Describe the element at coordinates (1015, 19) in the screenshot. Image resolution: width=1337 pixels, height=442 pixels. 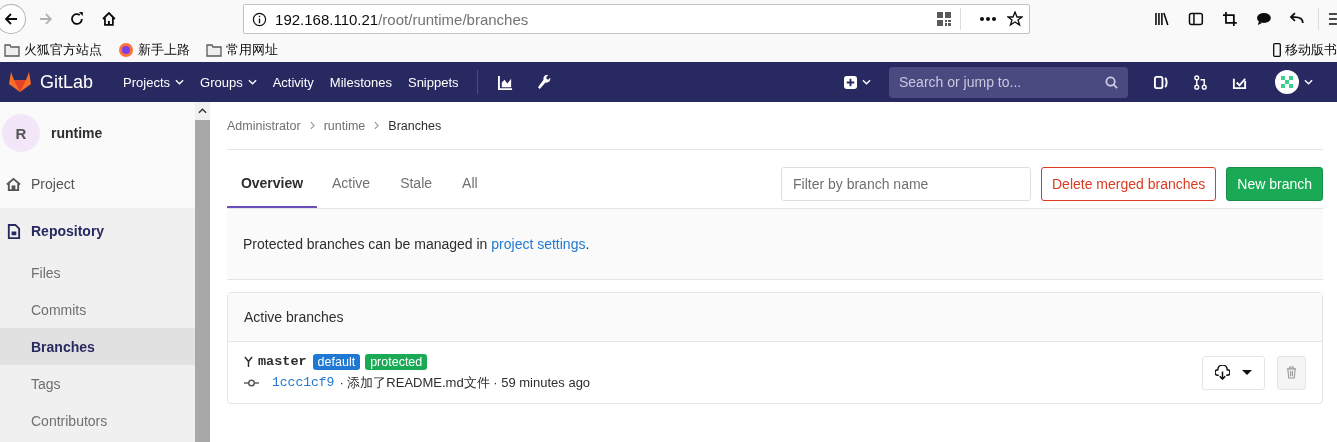
I see `star-icon` at that location.